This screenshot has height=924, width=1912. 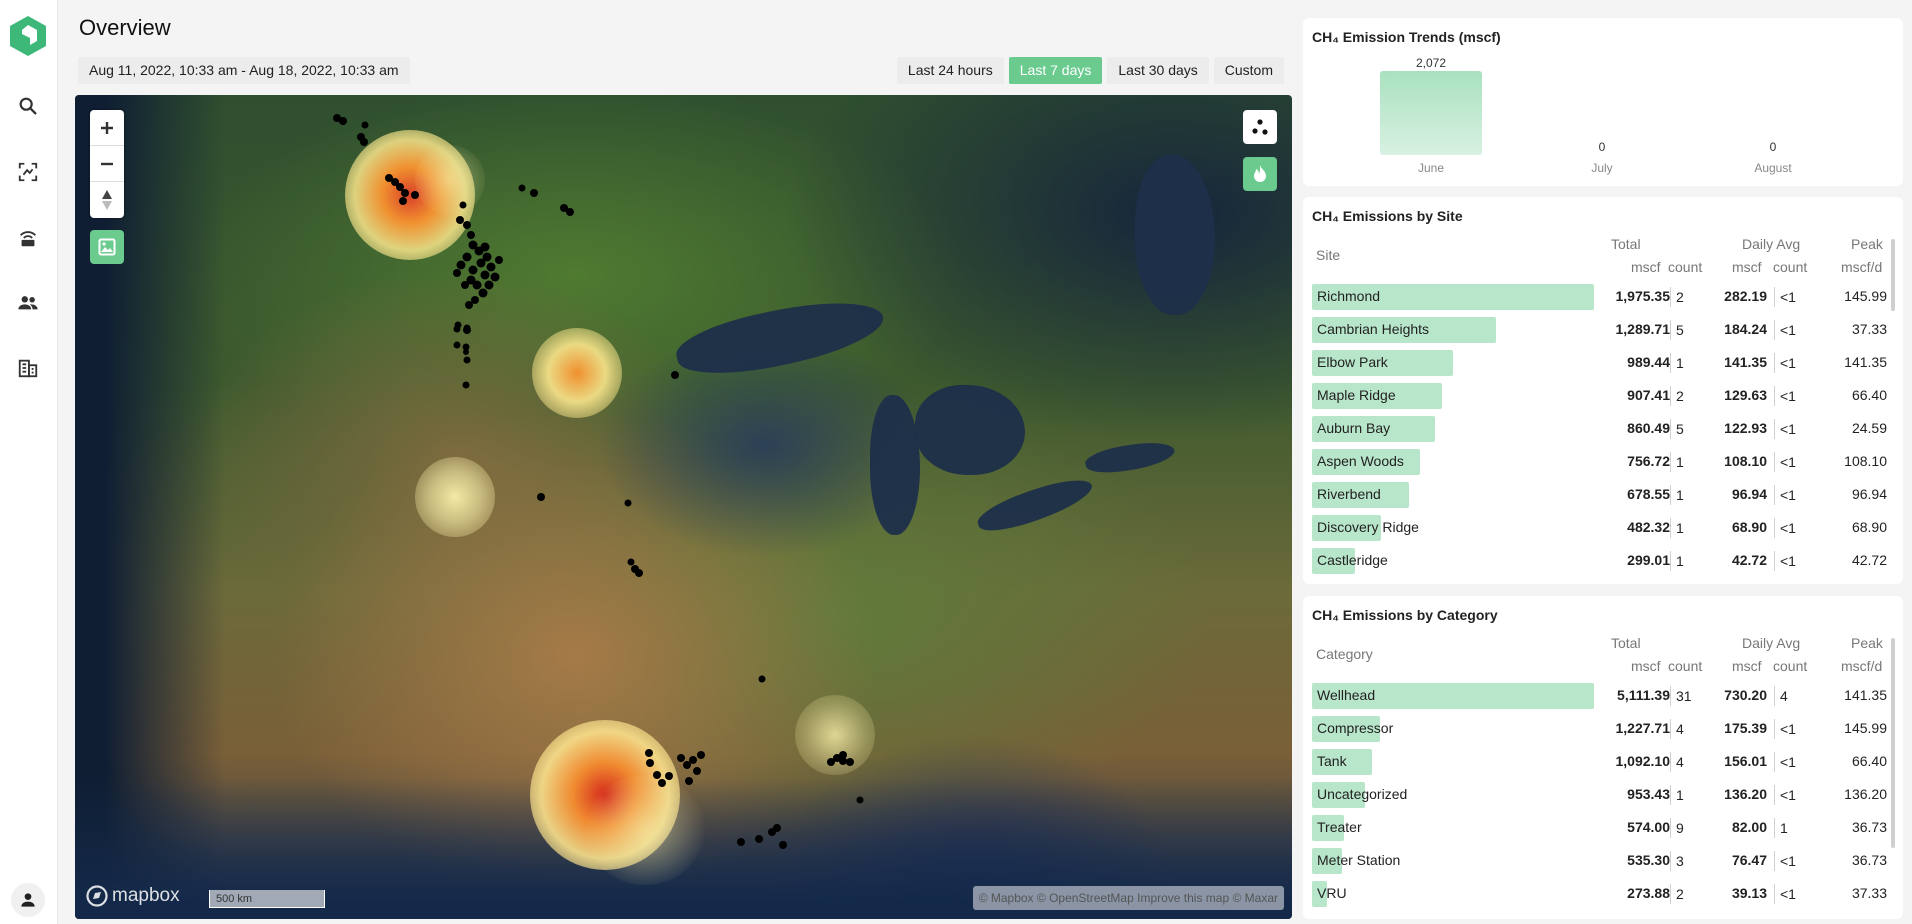 I want to click on category-row: Tank 1,092.10 4 156.01 <1 66.40, so click(x=1599, y=761).